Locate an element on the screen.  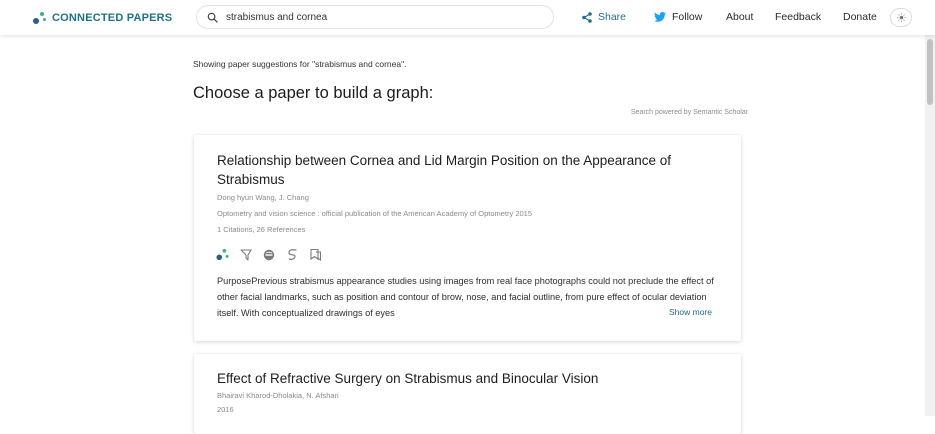
logo-text: CONNECTED PAPERS is located at coordinates (112, 18).